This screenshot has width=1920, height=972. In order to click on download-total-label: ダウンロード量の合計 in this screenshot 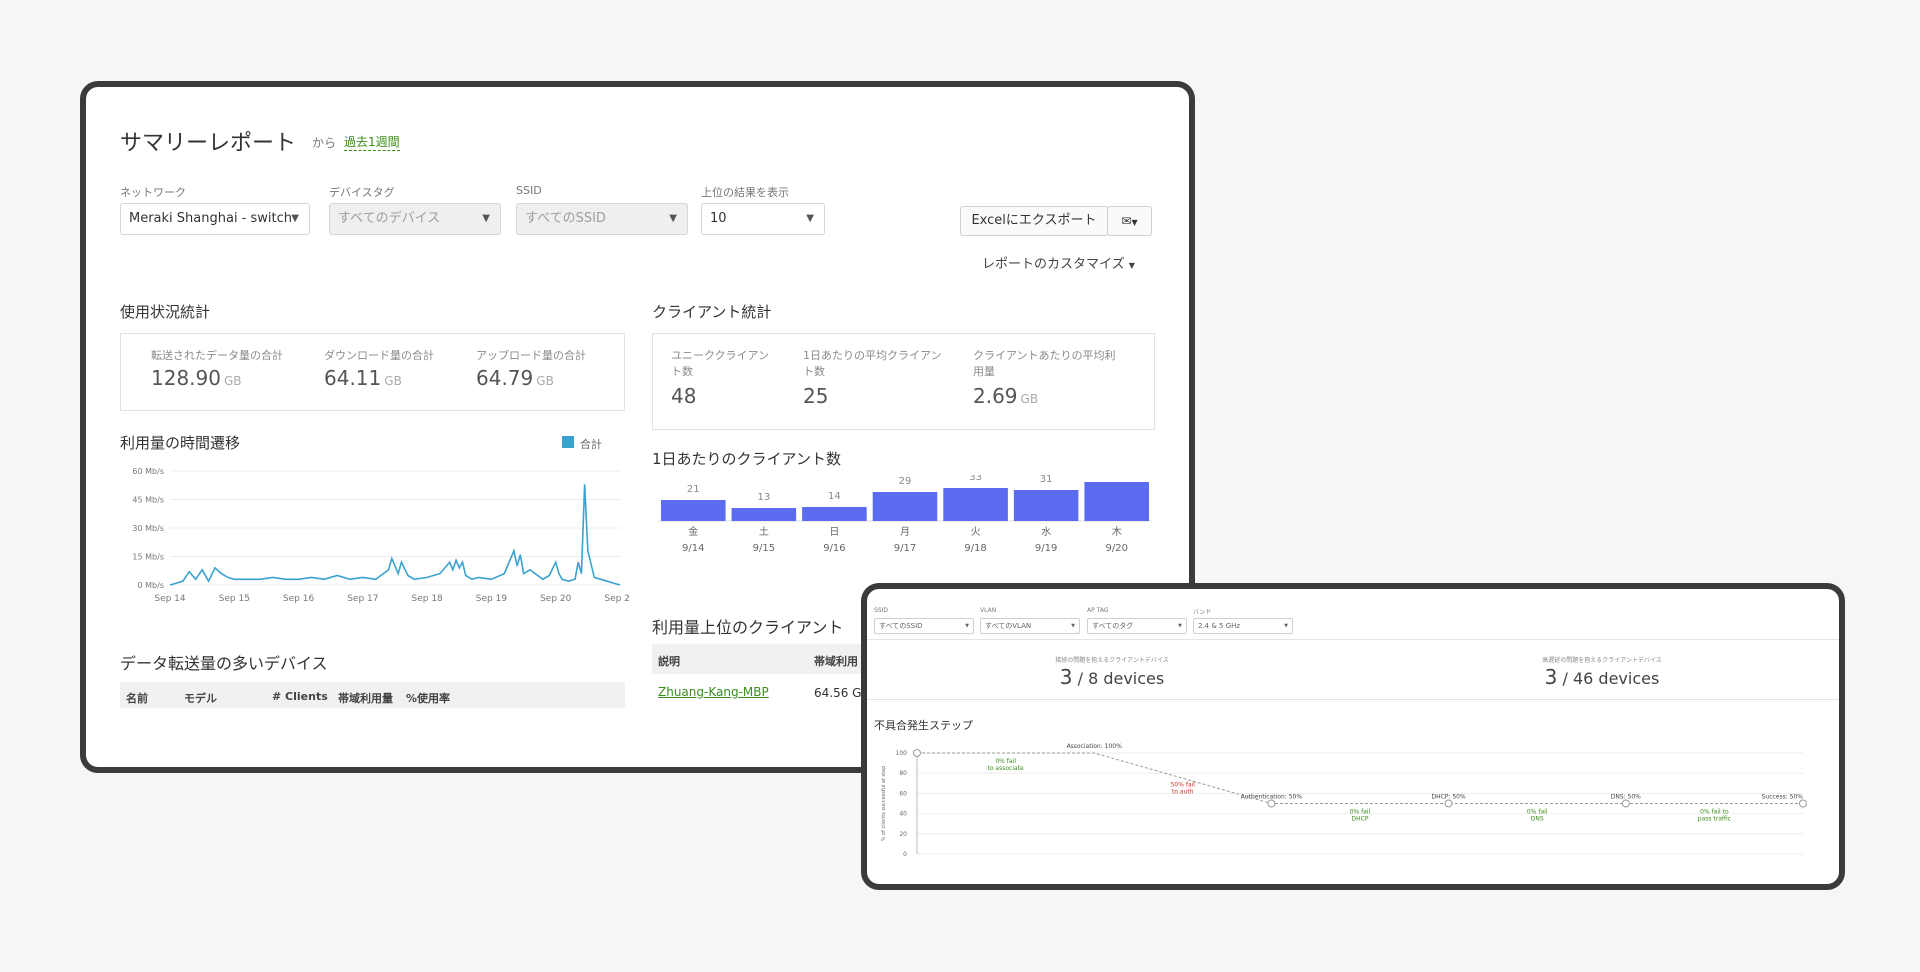, I will do `click(379, 355)`.